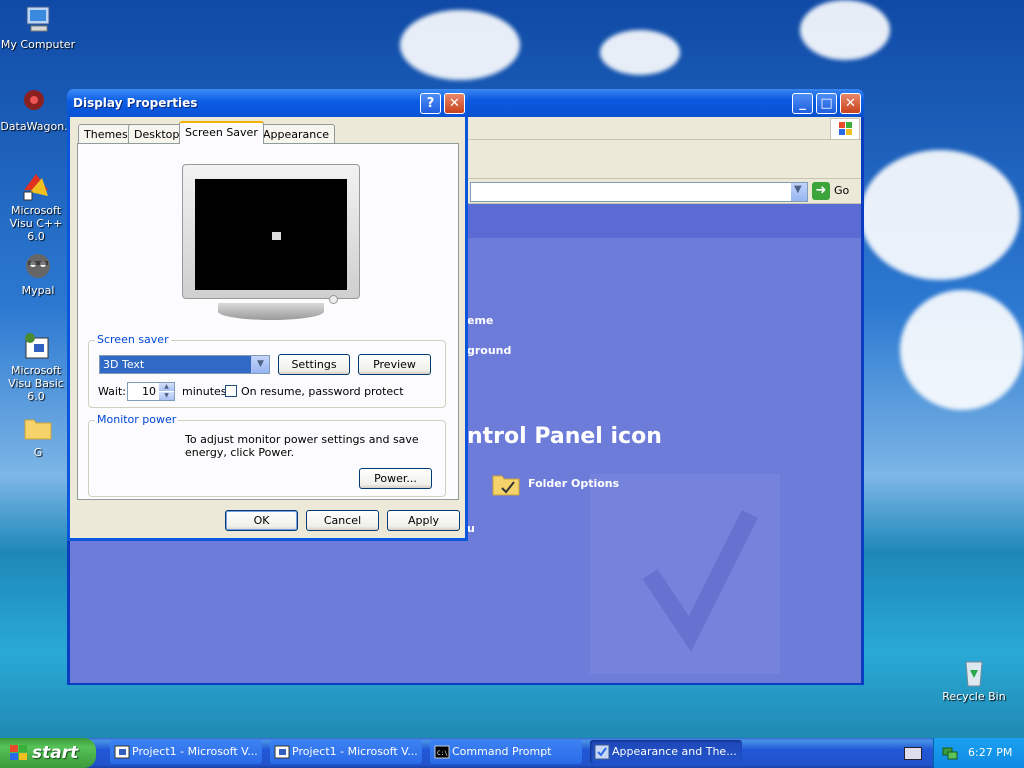 The width and height of the screenshot is (1024, 768). I want to click on start-button: start, so click(48, 753).